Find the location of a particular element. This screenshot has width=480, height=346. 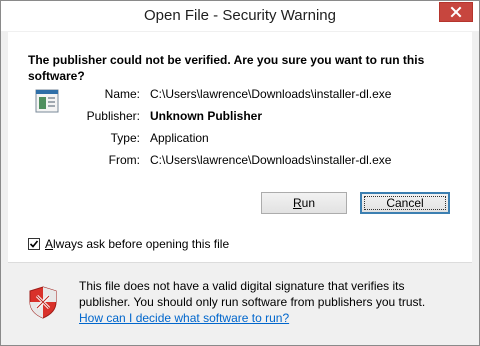

run-button: Run is located at coordinates (304, 203).